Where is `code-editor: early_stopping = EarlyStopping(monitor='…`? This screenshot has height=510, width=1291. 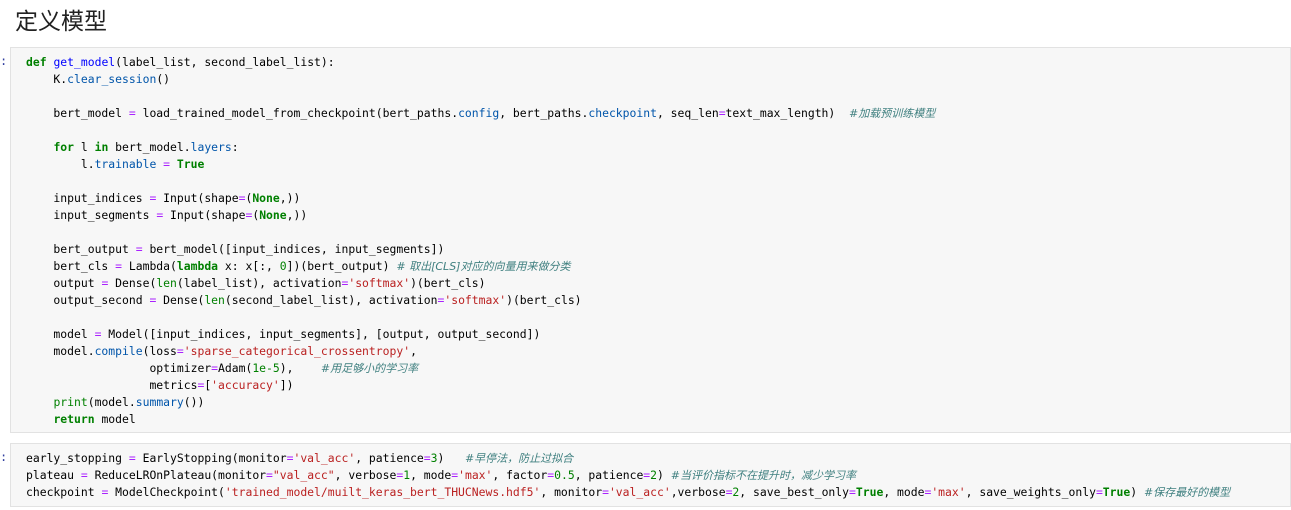 code-editor: early_stopping = EarlyStopping(monitor='… is located at coordinates (628, 475).